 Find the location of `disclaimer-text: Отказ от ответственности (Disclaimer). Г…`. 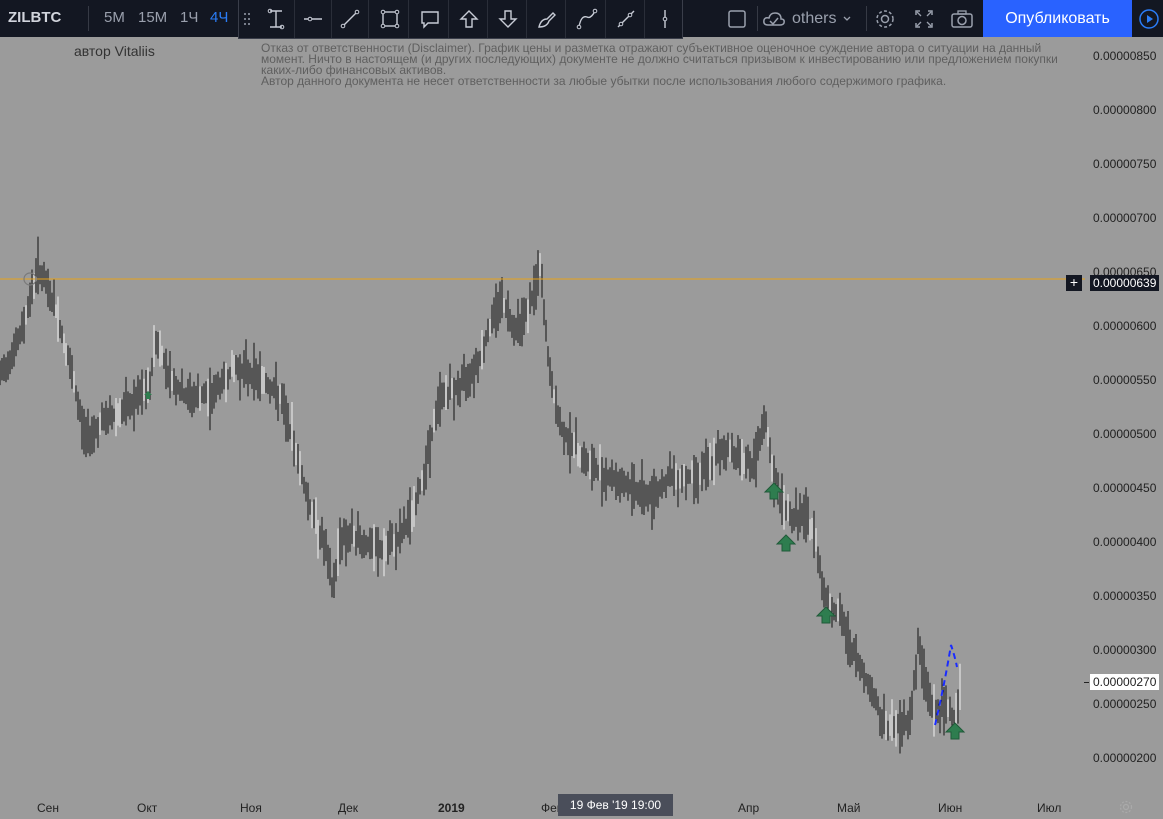

disclaimer-text: Отказ от ответственности (Disclaimer). Г… is located at coordinates (671, 65).